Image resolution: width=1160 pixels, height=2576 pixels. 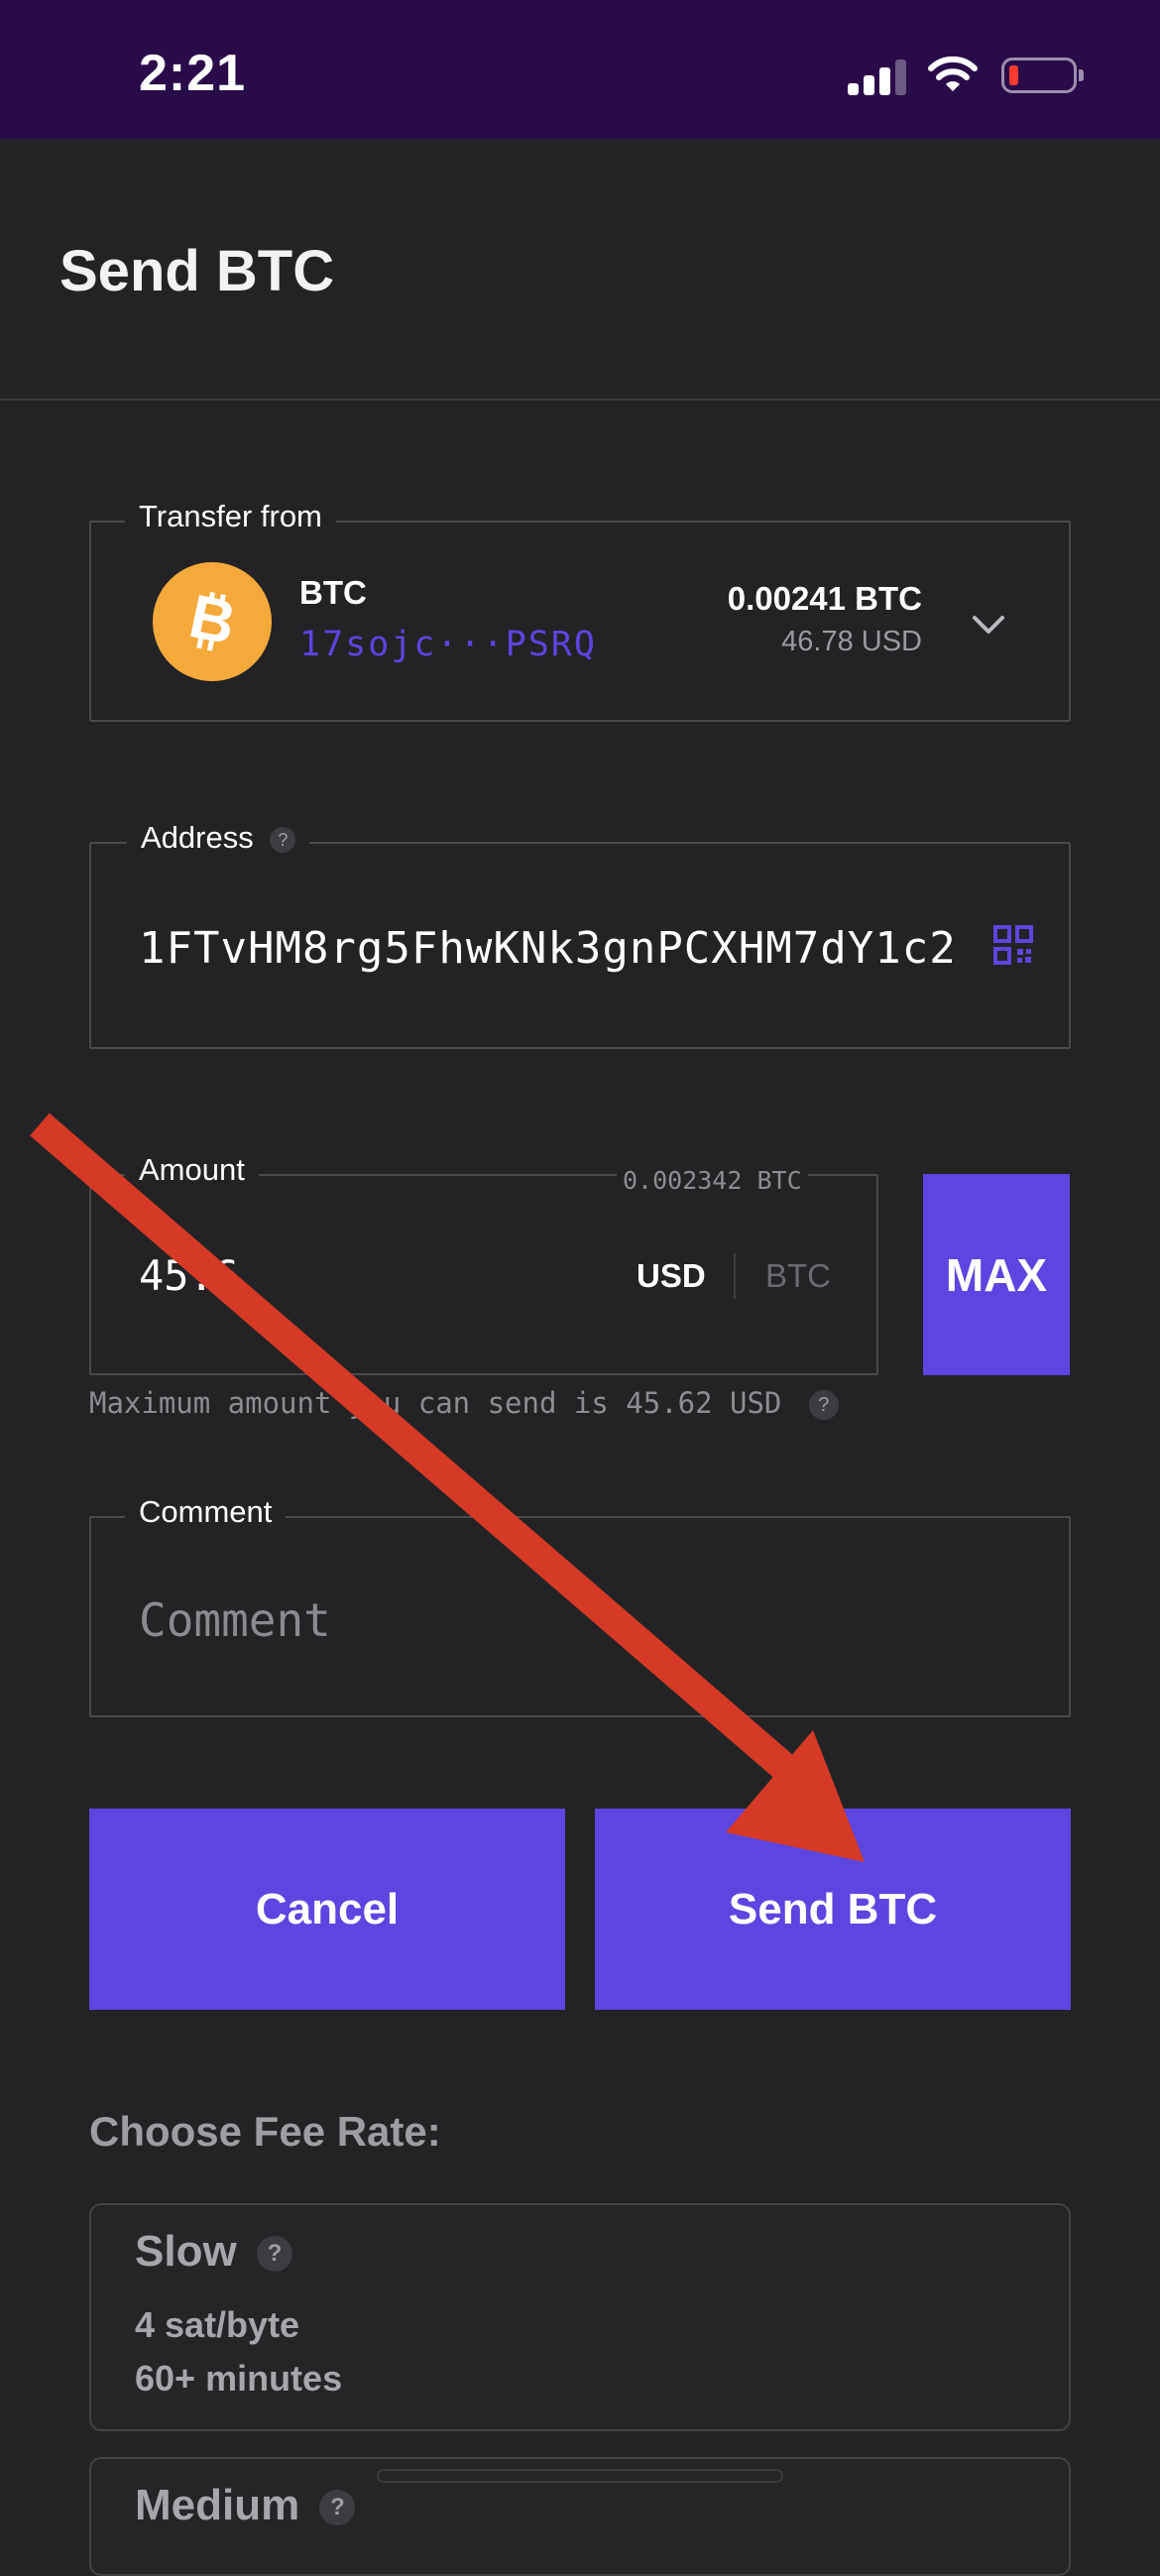 I want to click on balance-btc: 0.00241 BTC, so click(x=824, y=599).